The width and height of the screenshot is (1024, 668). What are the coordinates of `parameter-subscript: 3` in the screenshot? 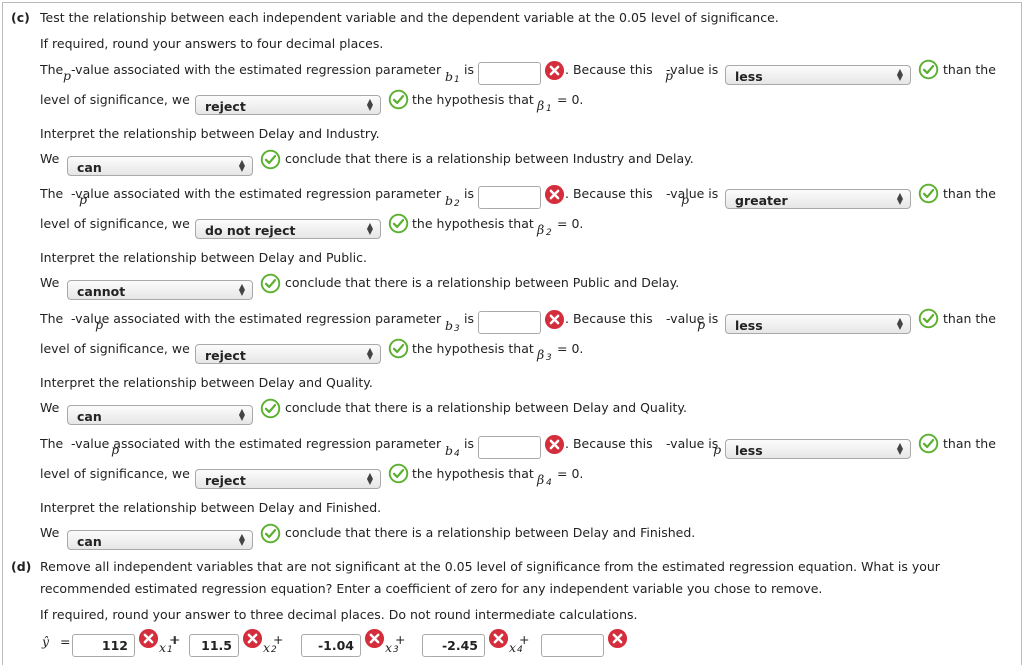 It's located at (457, 329).